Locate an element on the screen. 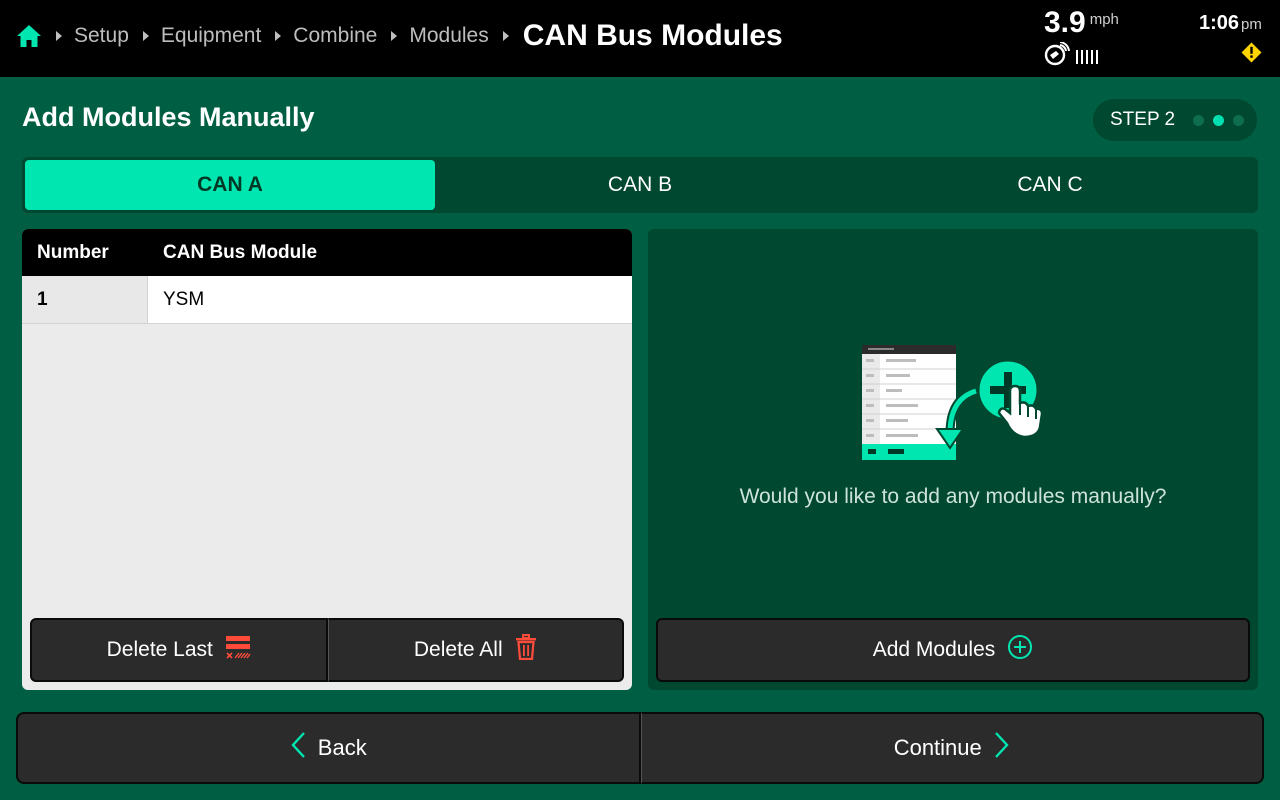 The image size is (1280, 800). continue-label: Continue is located at coordinates (937, 747).